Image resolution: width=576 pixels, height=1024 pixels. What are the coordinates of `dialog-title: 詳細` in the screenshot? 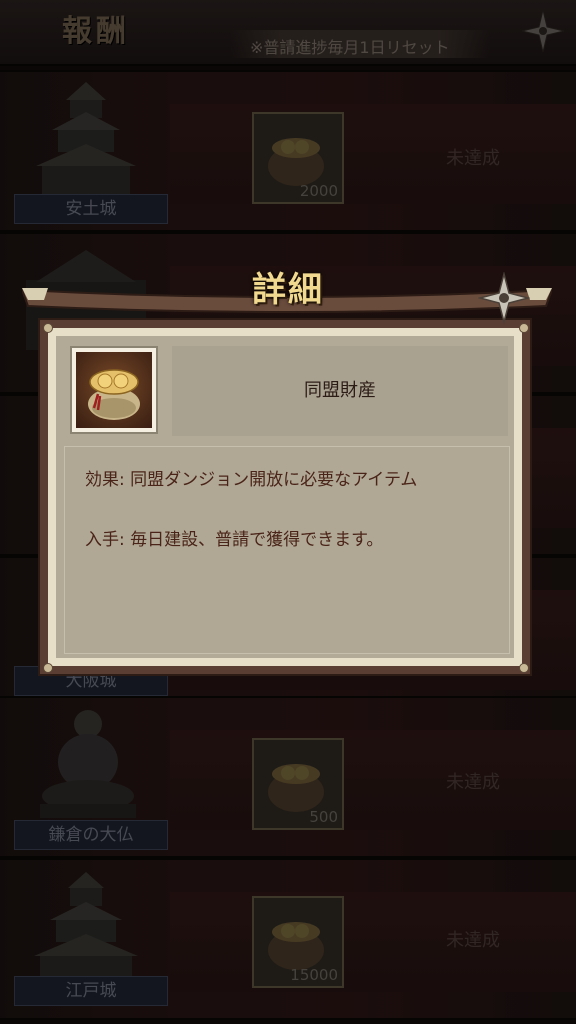 It's located at (288, 290).